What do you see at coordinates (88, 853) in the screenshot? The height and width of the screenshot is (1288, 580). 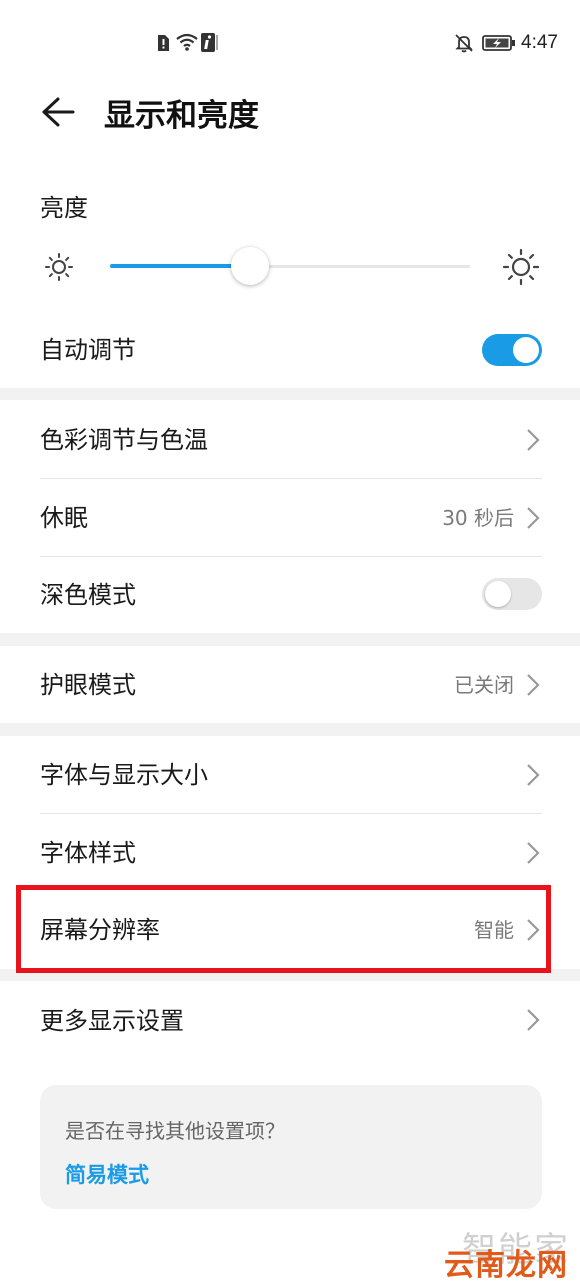 I see `font-style-label: 字体样式` at bounding box center [88, 853].